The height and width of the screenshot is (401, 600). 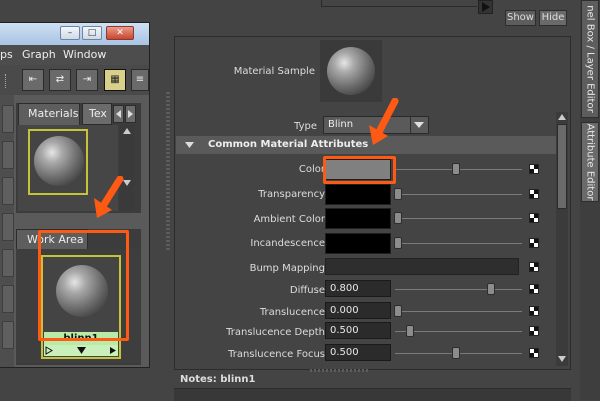 What do you see at coordinates (491, 289) in the screenshot?
I see `diffuse-slider-thumb` at bounding box center [491, 289].